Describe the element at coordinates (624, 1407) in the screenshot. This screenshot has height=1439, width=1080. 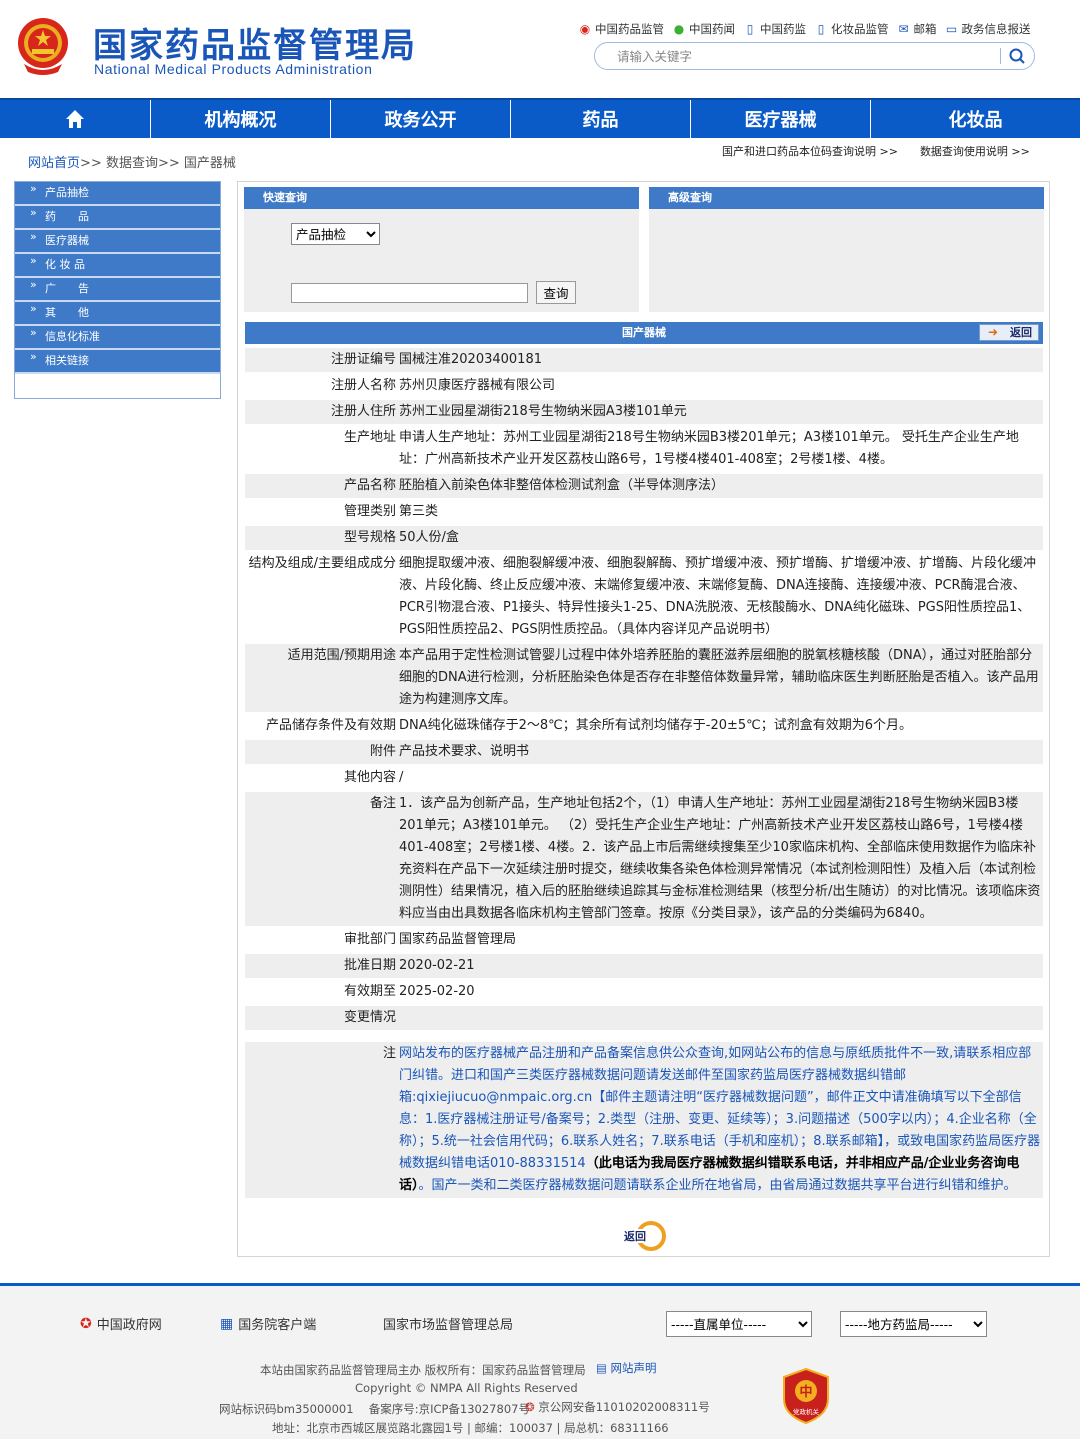
I see `footer-police-label: 京公网安备11010202008311号` at that location.